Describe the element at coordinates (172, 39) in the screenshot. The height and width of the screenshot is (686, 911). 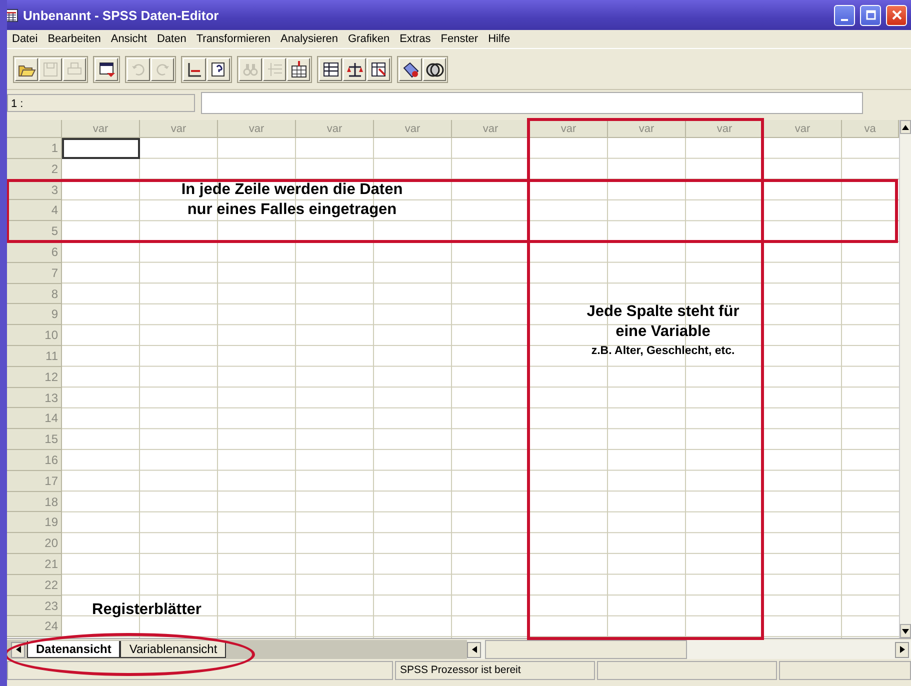
I see `menu-item: Daten` at that location.